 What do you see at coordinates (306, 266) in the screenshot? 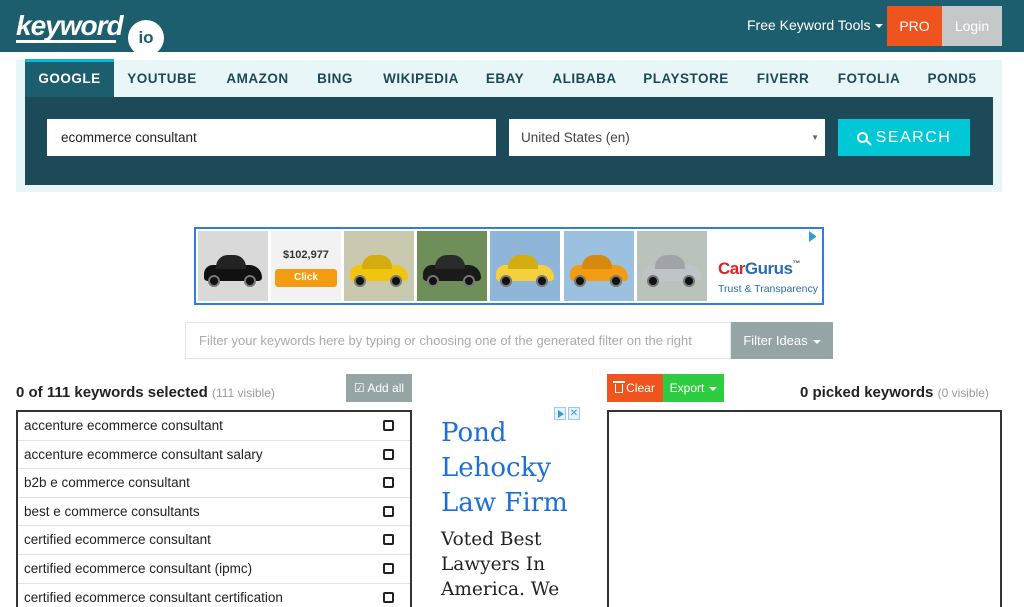
I see `ad-price-tile: $102,977 Click` at bounding box center [306, 266].